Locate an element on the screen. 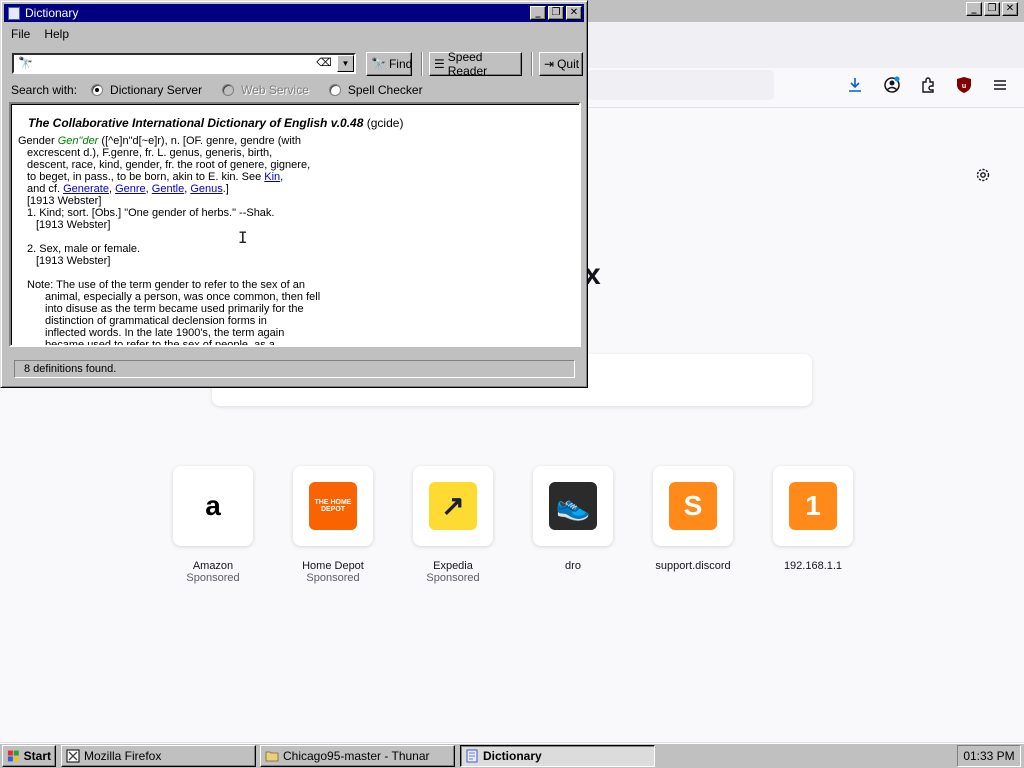 This screenshot has width=1024, height=768. radio-label-spell-checker: Spell Checker is located at coordinates (385, 90).